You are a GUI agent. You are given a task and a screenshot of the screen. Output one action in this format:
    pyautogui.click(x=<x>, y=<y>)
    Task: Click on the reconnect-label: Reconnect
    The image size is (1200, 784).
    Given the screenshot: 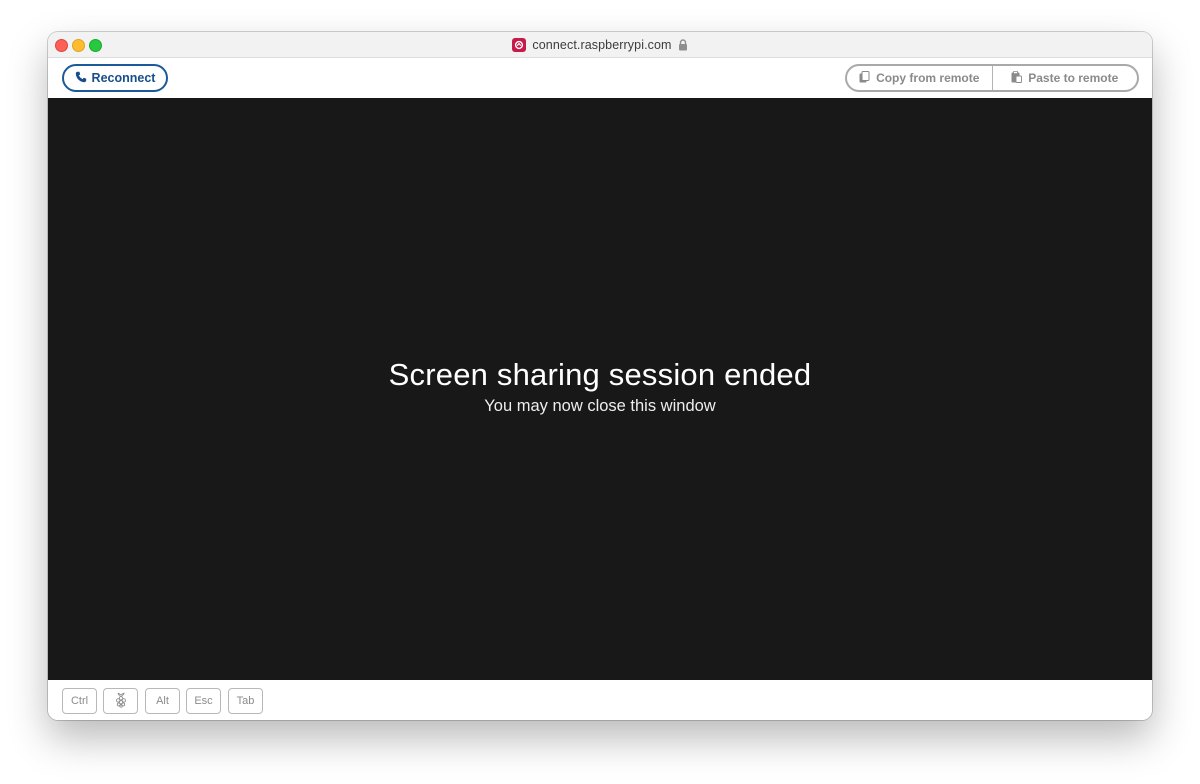 What is the action you would take?
    pyautogui.click(x=123, y=78)
    